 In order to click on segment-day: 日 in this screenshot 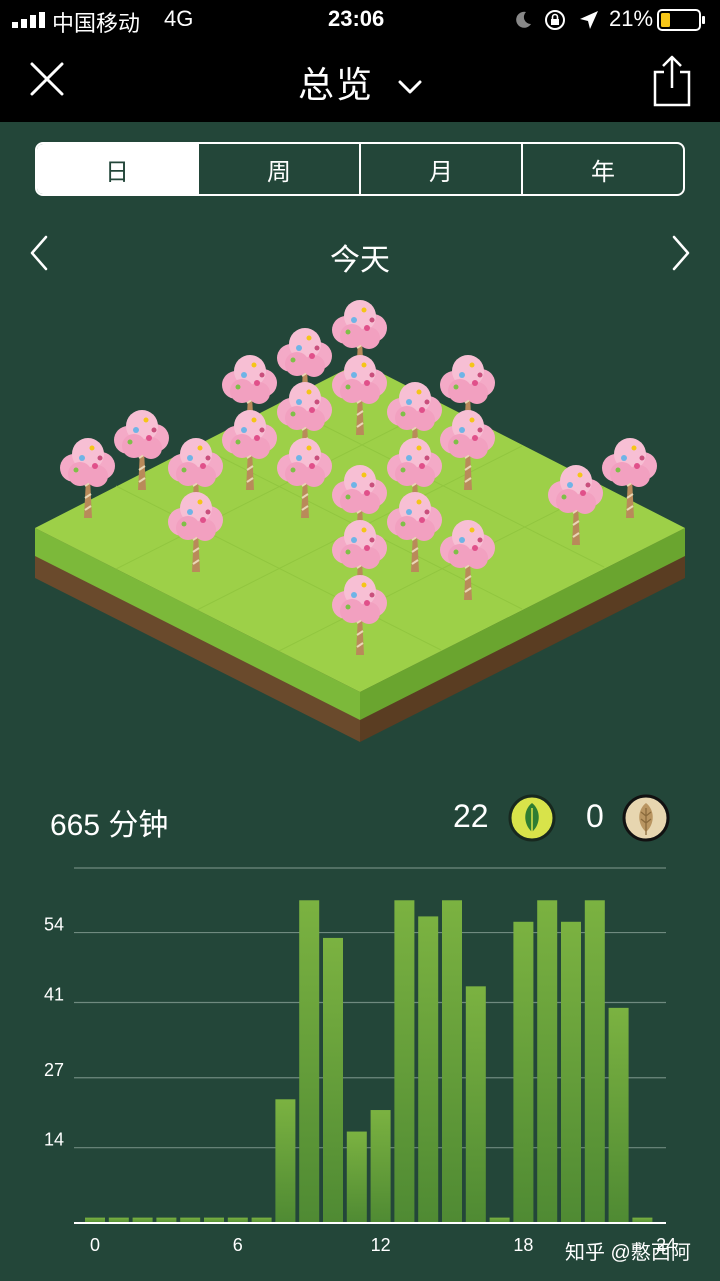, I will do `click(118, 169)`.